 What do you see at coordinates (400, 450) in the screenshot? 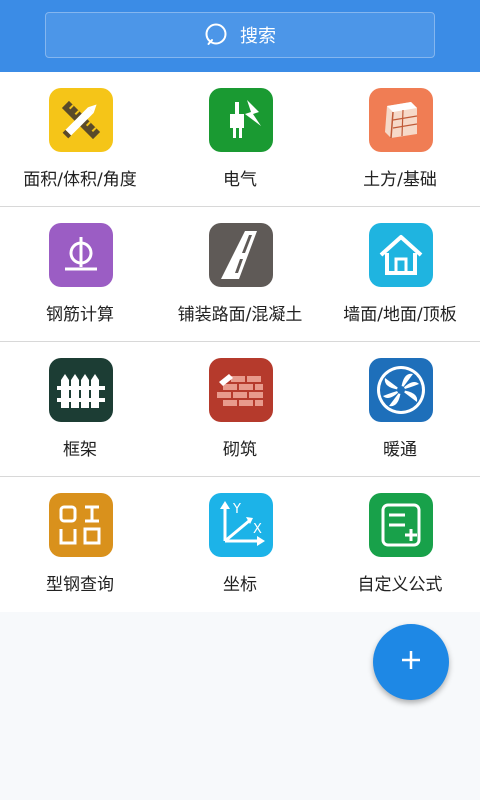
I see `category-label: 暖通` at bounding box center [400, 450].